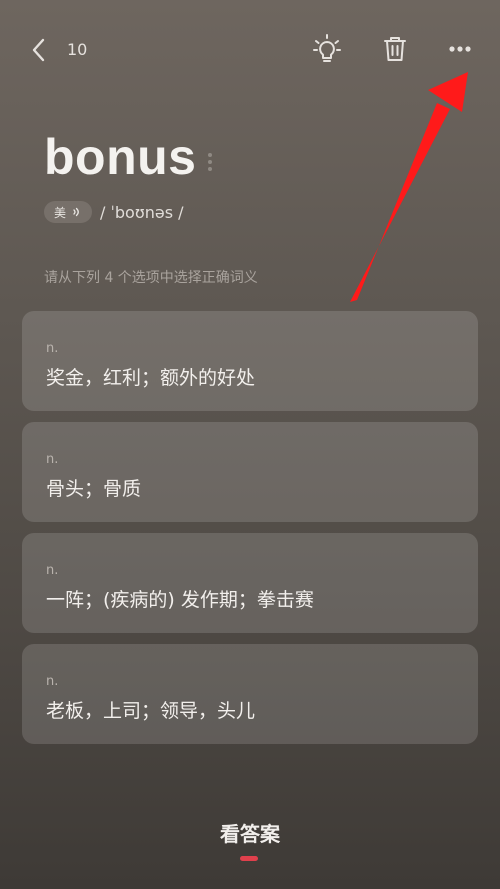 This screenshot has height=889, width=500. I want to click on option-card: n. 奖金，红利；额外的好处, so click(250, 361).